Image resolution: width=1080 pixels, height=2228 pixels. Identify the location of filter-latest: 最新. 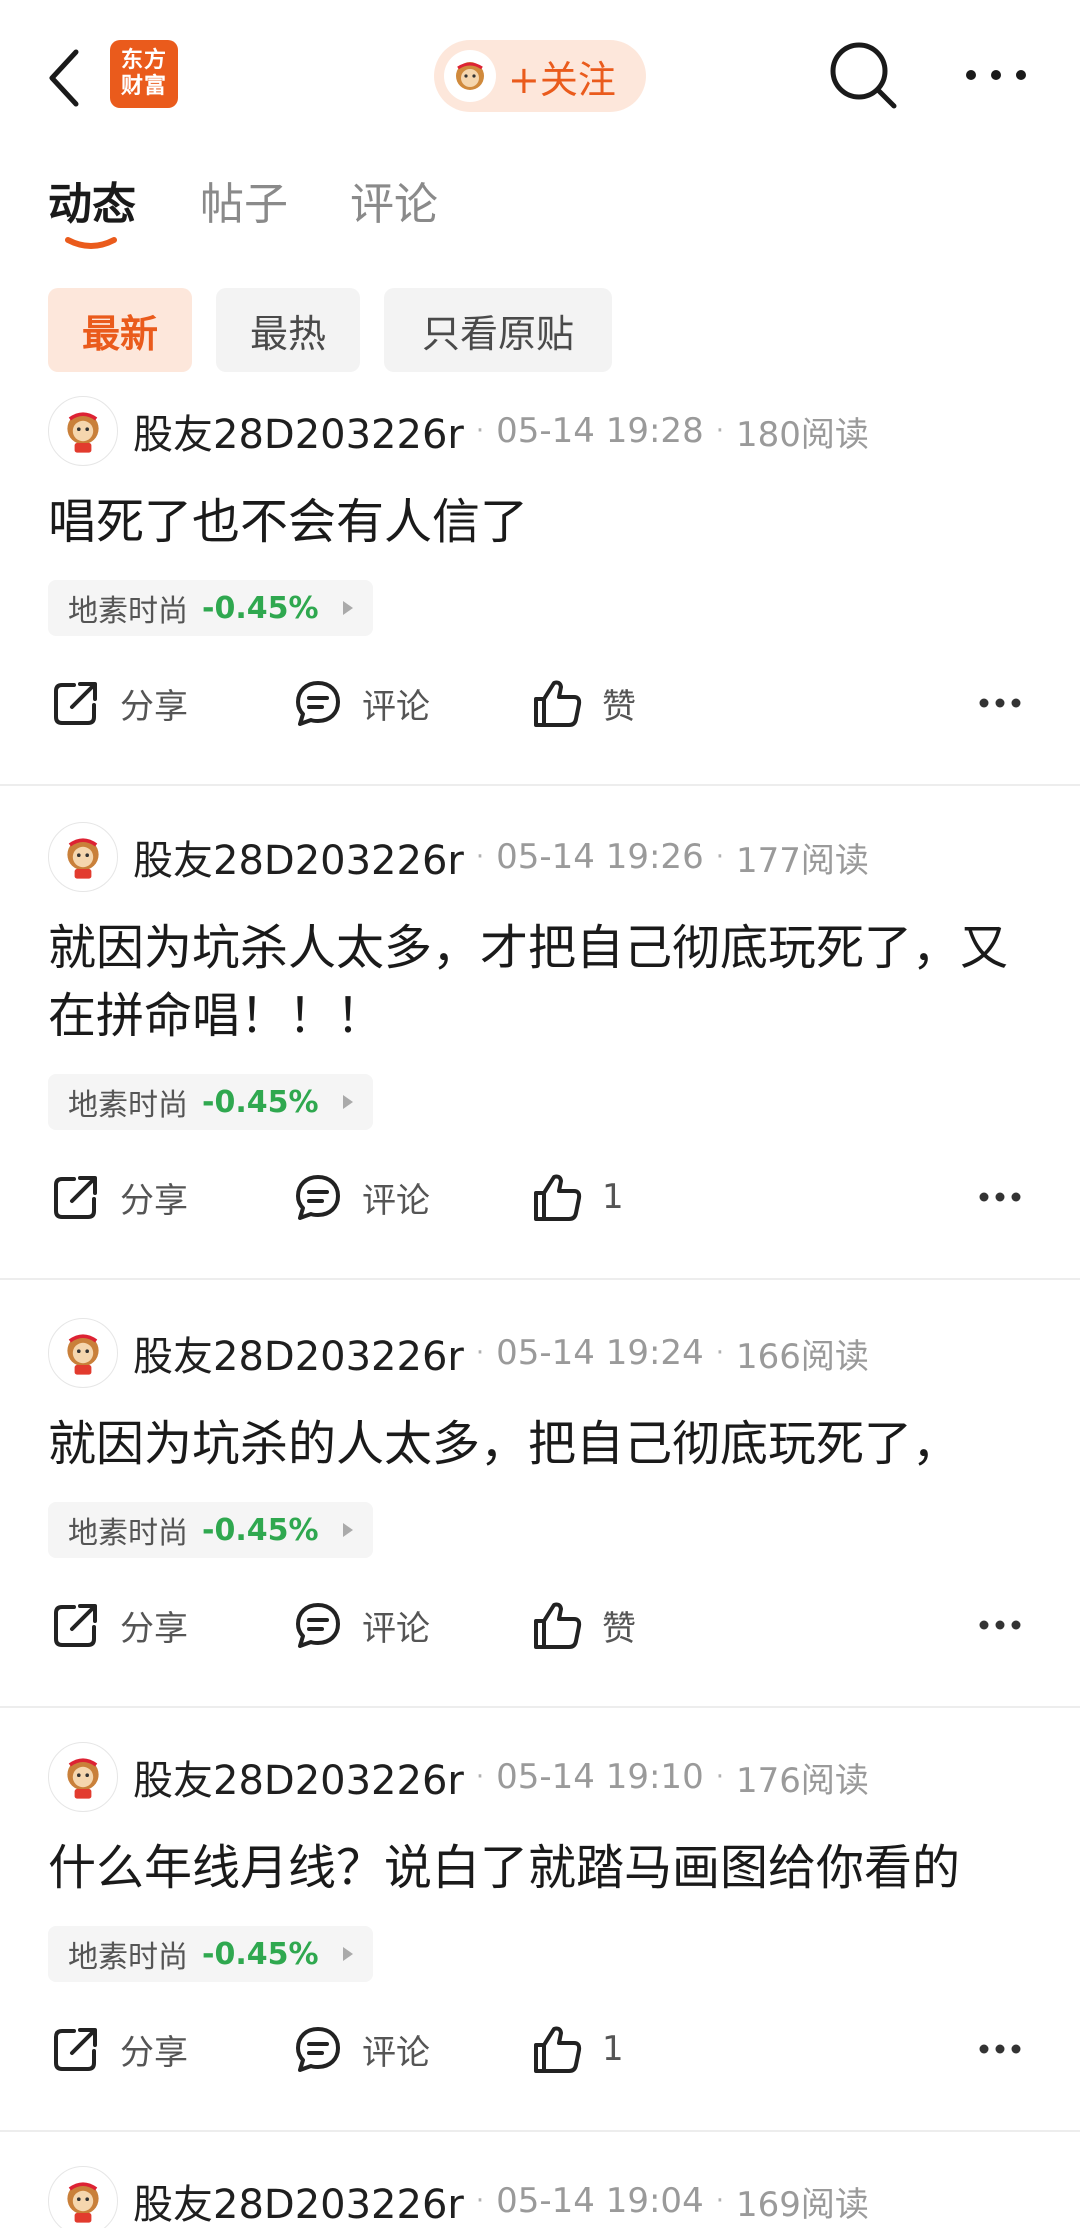
(120, 330).